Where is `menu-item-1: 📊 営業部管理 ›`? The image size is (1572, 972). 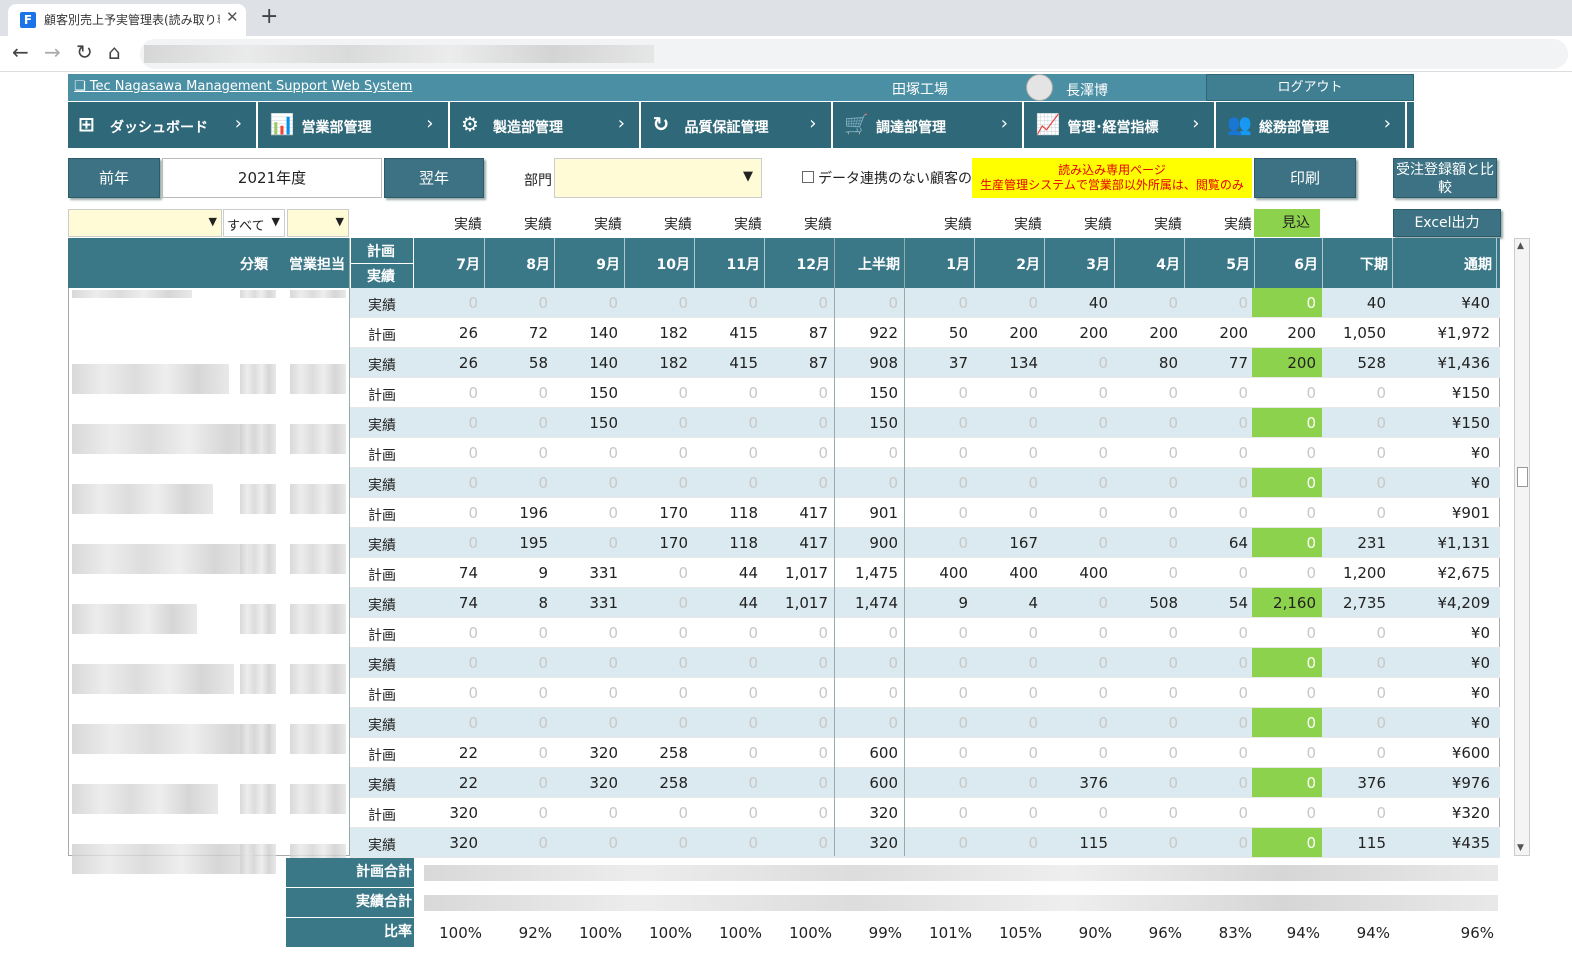 menu-item-1: 📊 営業部管理 › is located at coordinates (355, 125).